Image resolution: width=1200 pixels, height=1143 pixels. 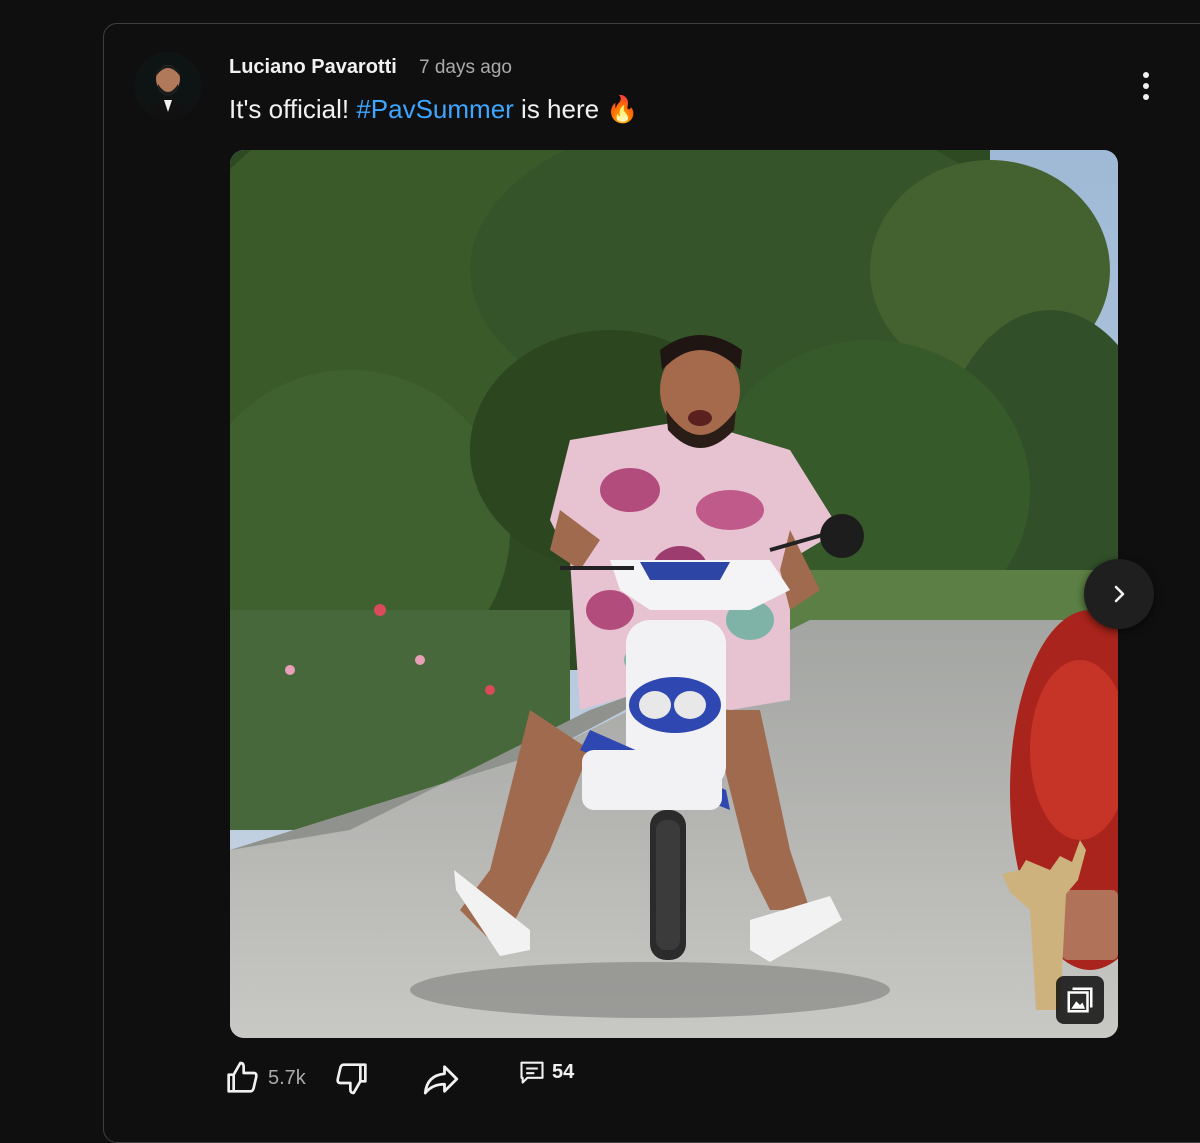 I want to click on more-options-button, so click(x=1146, y=86).